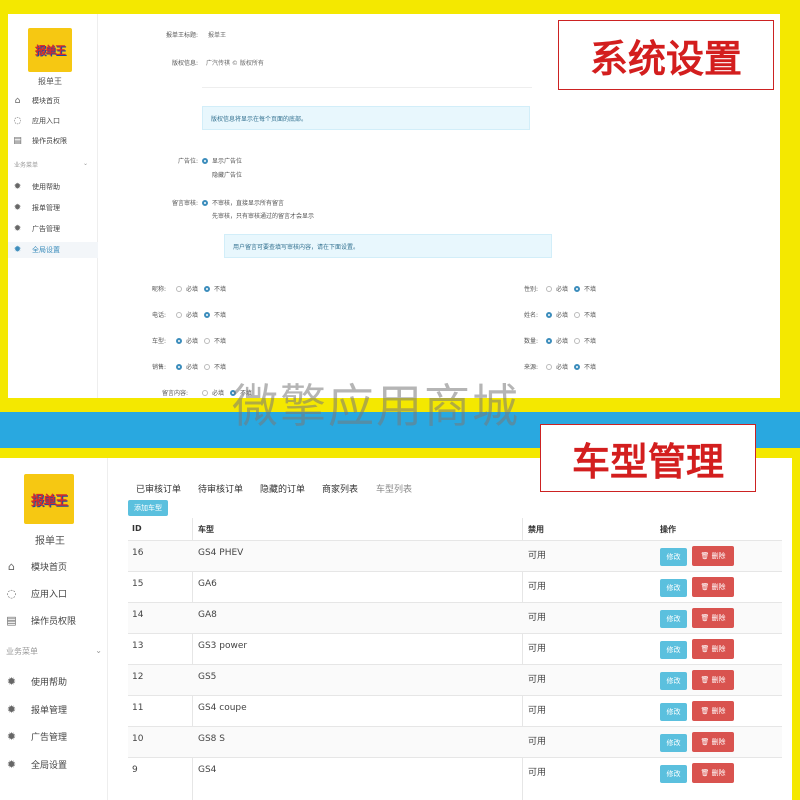 The image size is (800, 800). Describe the element at coordinates (187, 314) in the screenshot. I see `phone-required-radio: 必填` at that location.